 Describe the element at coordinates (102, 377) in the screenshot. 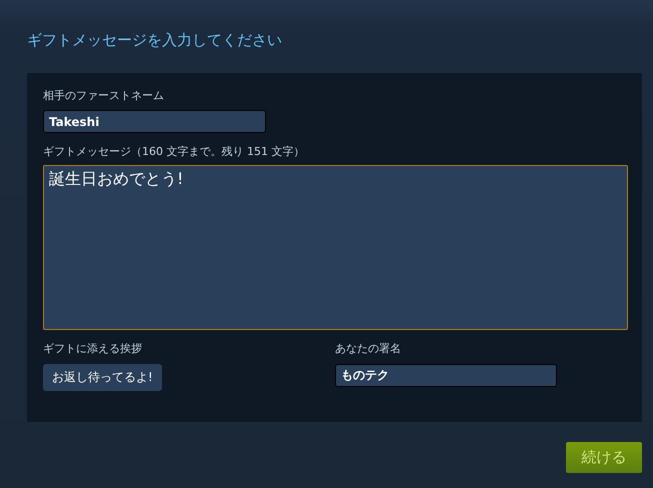

I see `greeting-button: お返し待ってるよ!` at that location.